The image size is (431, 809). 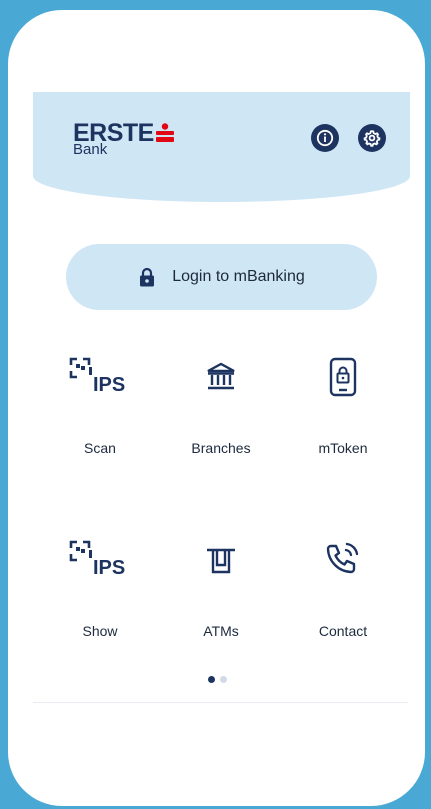 I want to click on ips-show-icon: IPS, so click(x=97, y=559).